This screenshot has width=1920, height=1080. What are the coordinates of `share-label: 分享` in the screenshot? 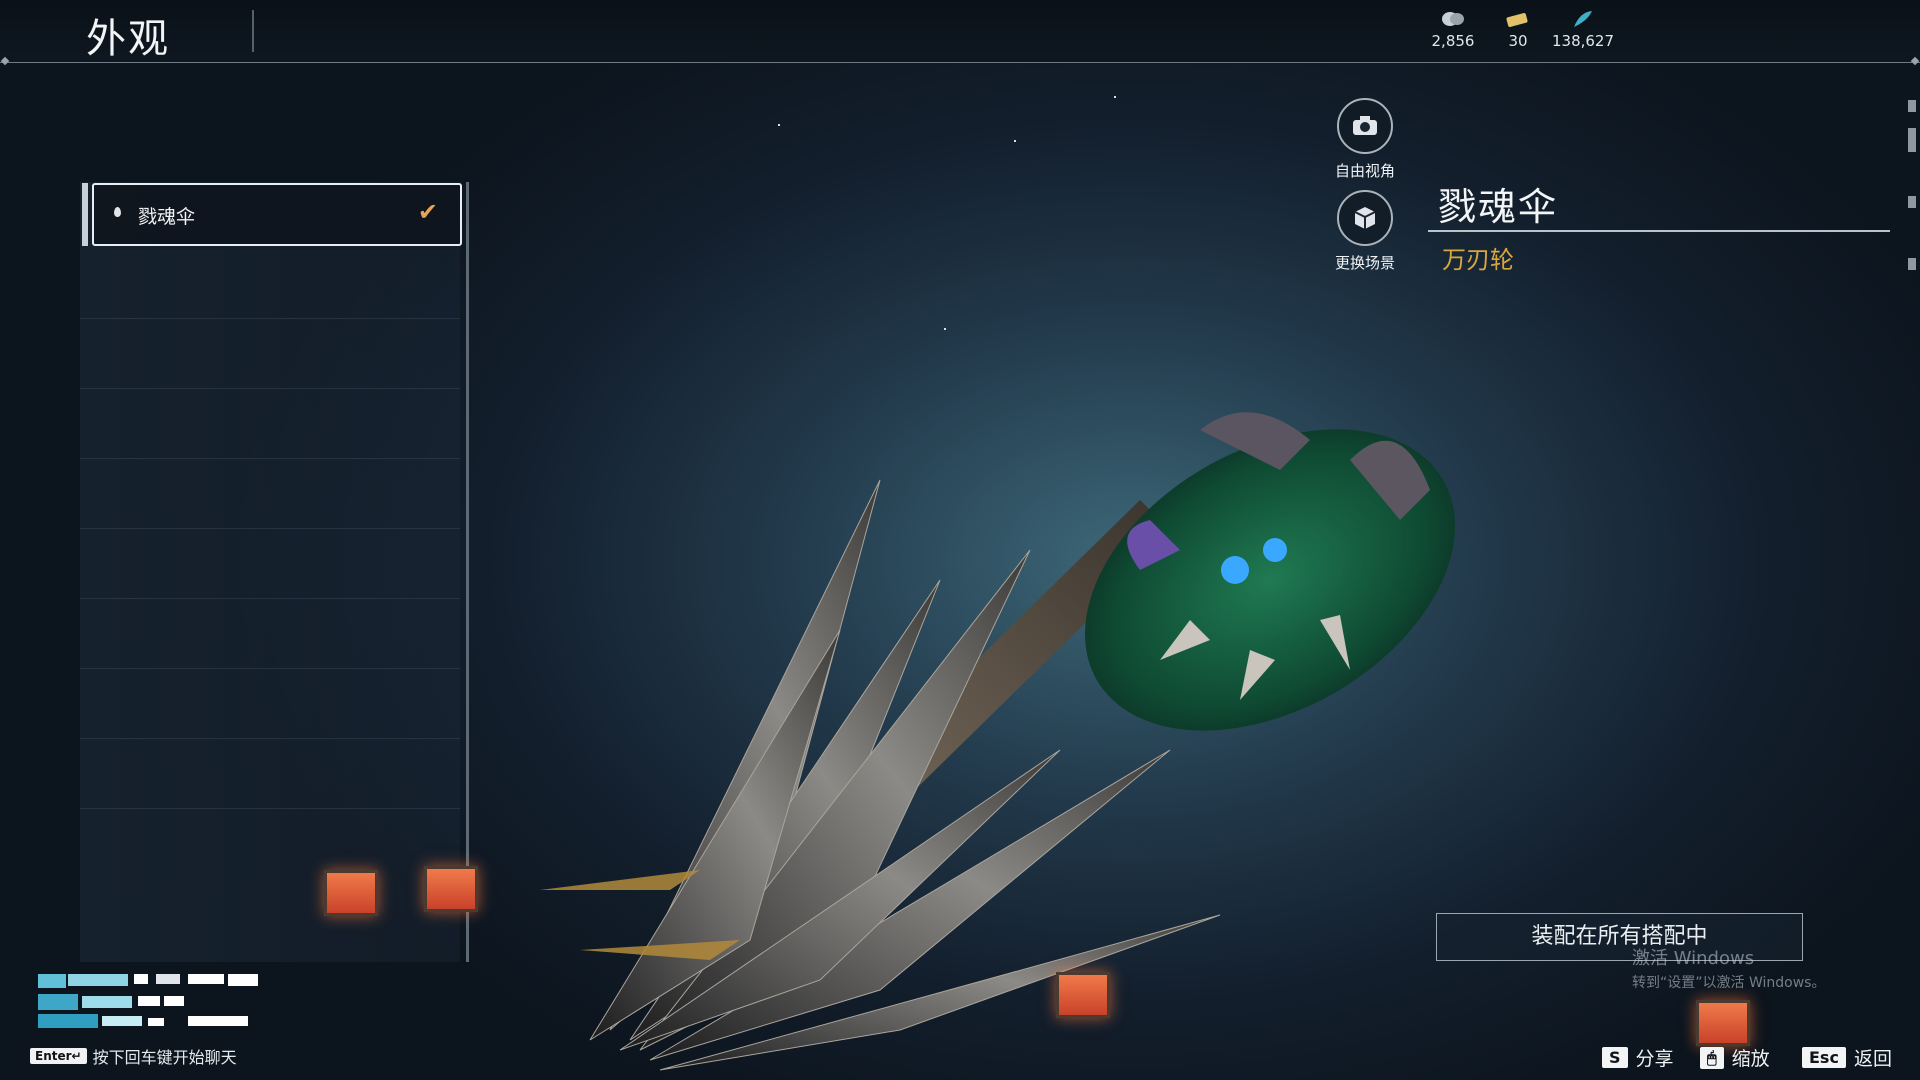 It's located at (1654, 1059).